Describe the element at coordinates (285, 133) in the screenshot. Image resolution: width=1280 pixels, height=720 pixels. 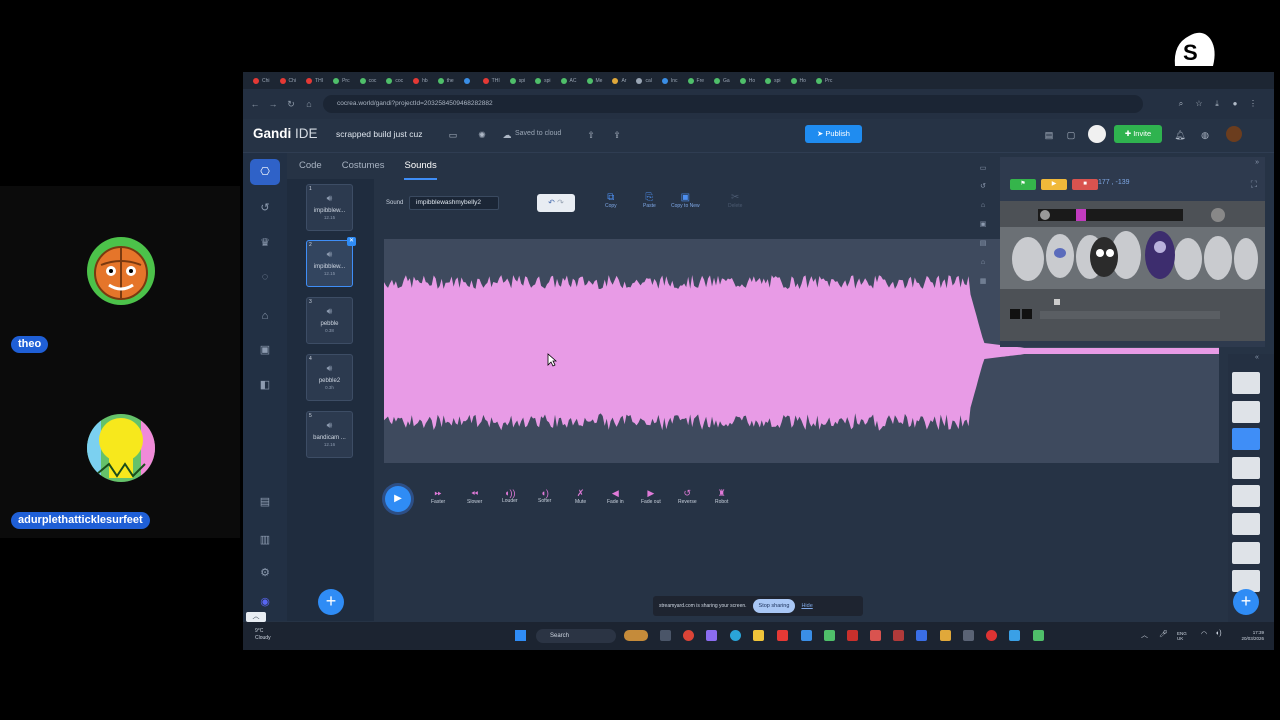
I see `gandi-logo: Gandi IDE` at that location.